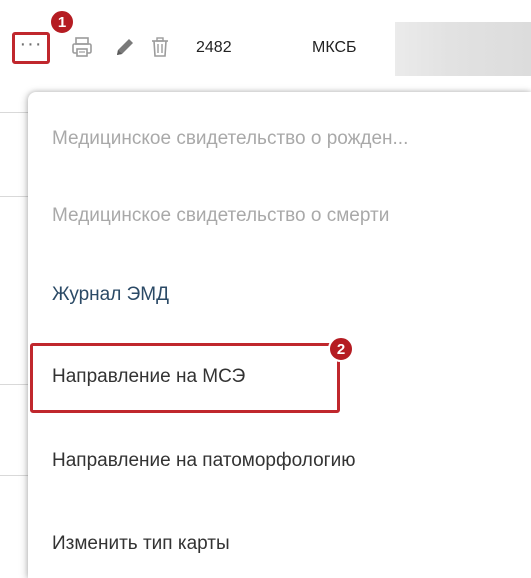 The height and width of the screenshot is (578, 531). What do you see at coordinates (334, 47) in the screenshot?
I see `row-type: МКСБ` at bounding box center [334, 47].